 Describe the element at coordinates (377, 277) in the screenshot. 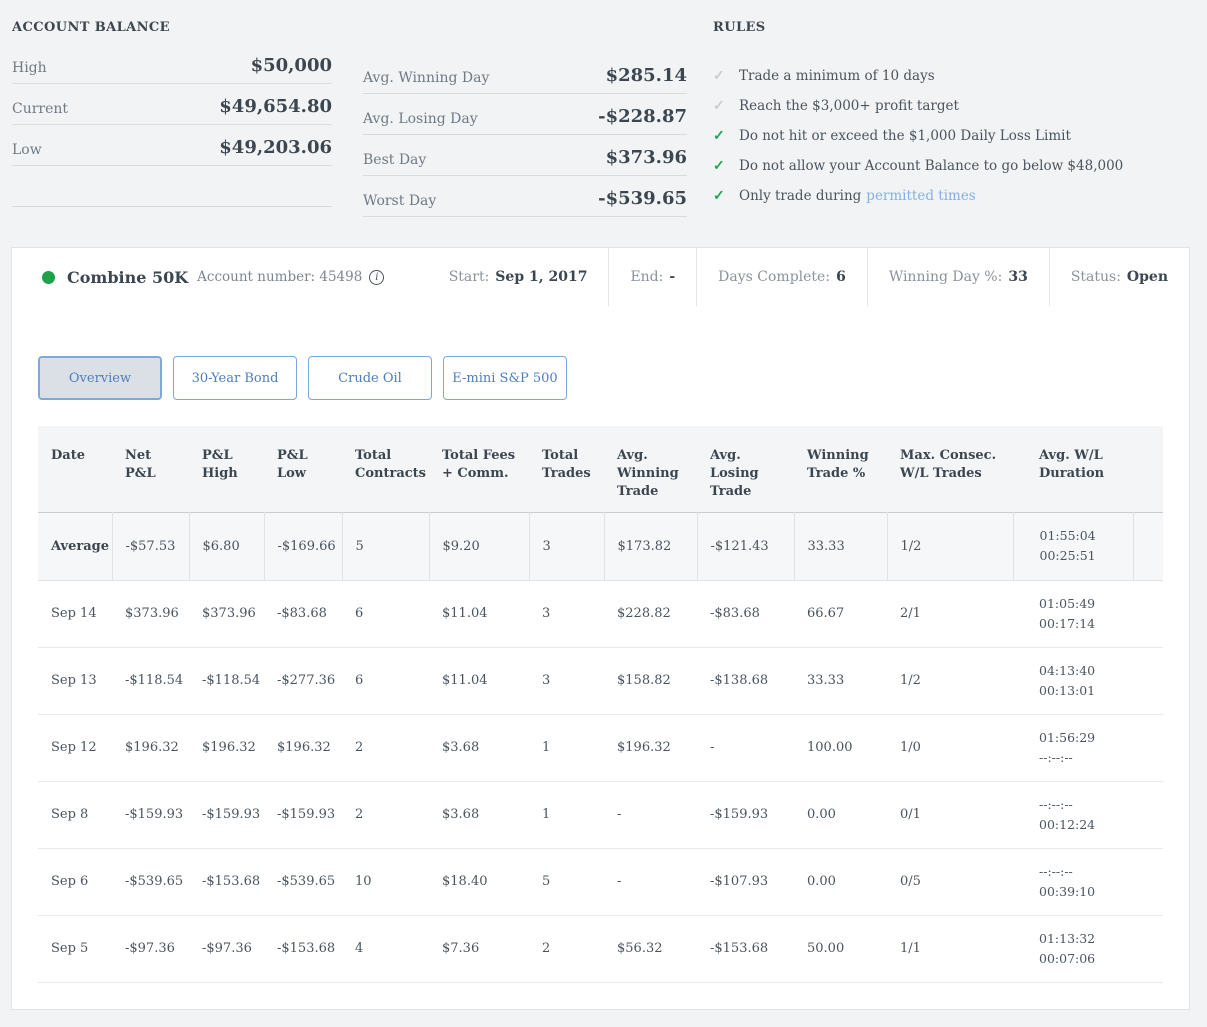

I see `info-icon: i` at that location.